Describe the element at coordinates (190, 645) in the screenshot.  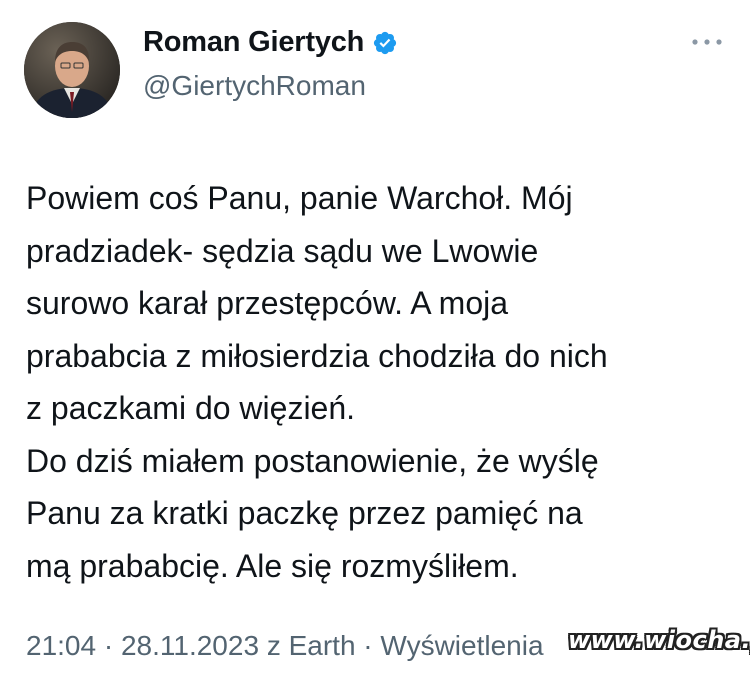
I see `tweet-date: 28.11.2023` at that location.